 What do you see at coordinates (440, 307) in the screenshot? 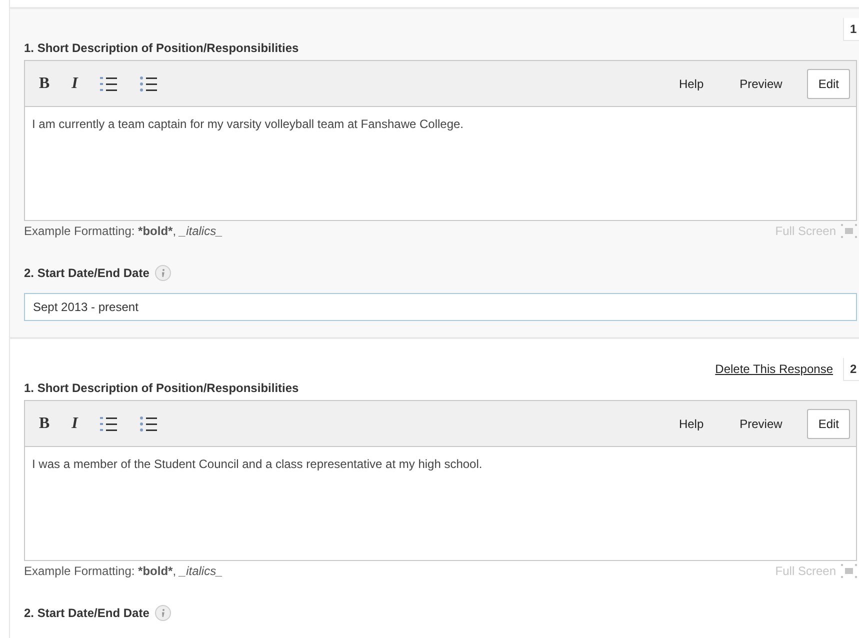
I see `date-input-field: Sept 2013 - present` at bounding box center [440, 307].